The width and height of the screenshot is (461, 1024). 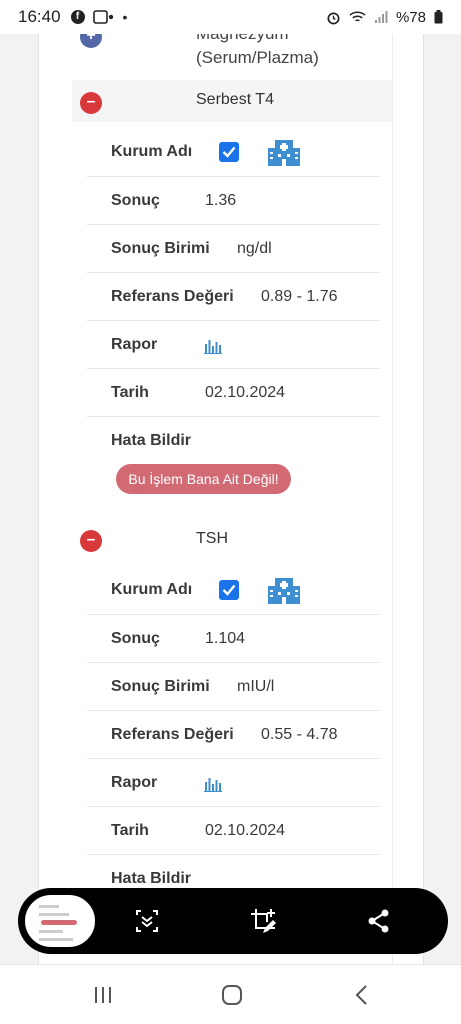 I want to click on screenshot-toolbar, so click(x=233, y=921).